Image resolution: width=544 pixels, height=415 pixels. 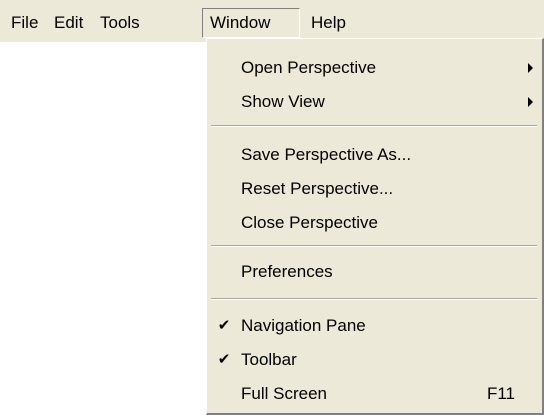 What do you see at coordinates (251, 23) in the screenshot?
I see `menu-window: Window` at bounding box center [251, 23].